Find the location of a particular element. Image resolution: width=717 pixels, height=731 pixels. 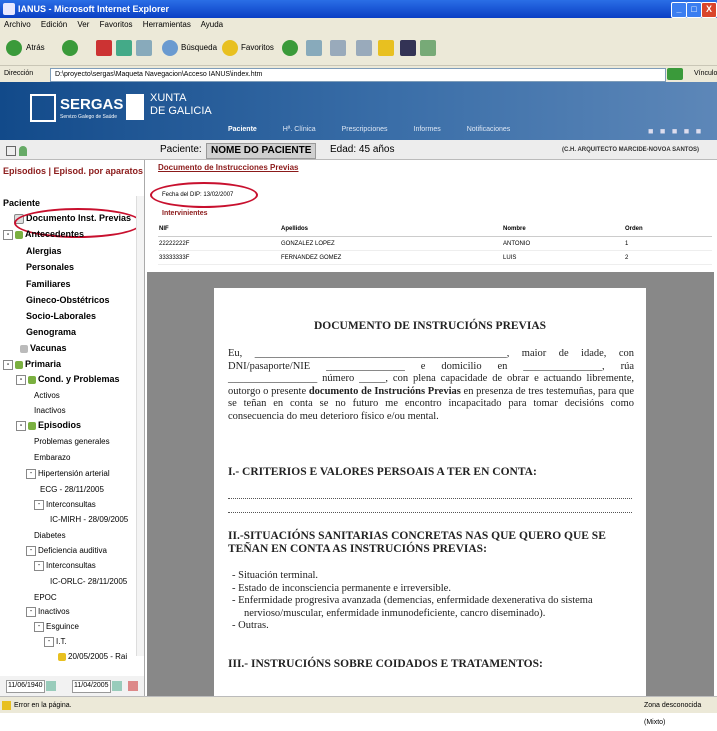

episodes-tabs: Episodios | Episod. por aparatos is located at coordinates (73, 171).